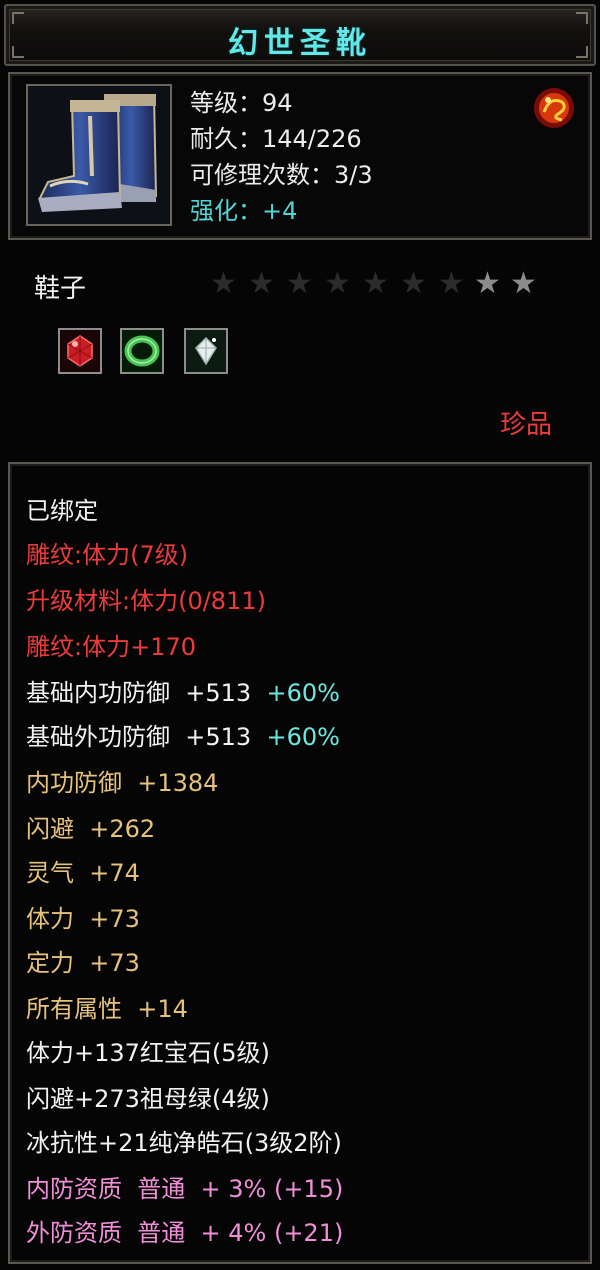  Describe the element at coordinates (74, 1233) in the screenshot. I see `outer-def-quality-label: 外防资质` at that location.